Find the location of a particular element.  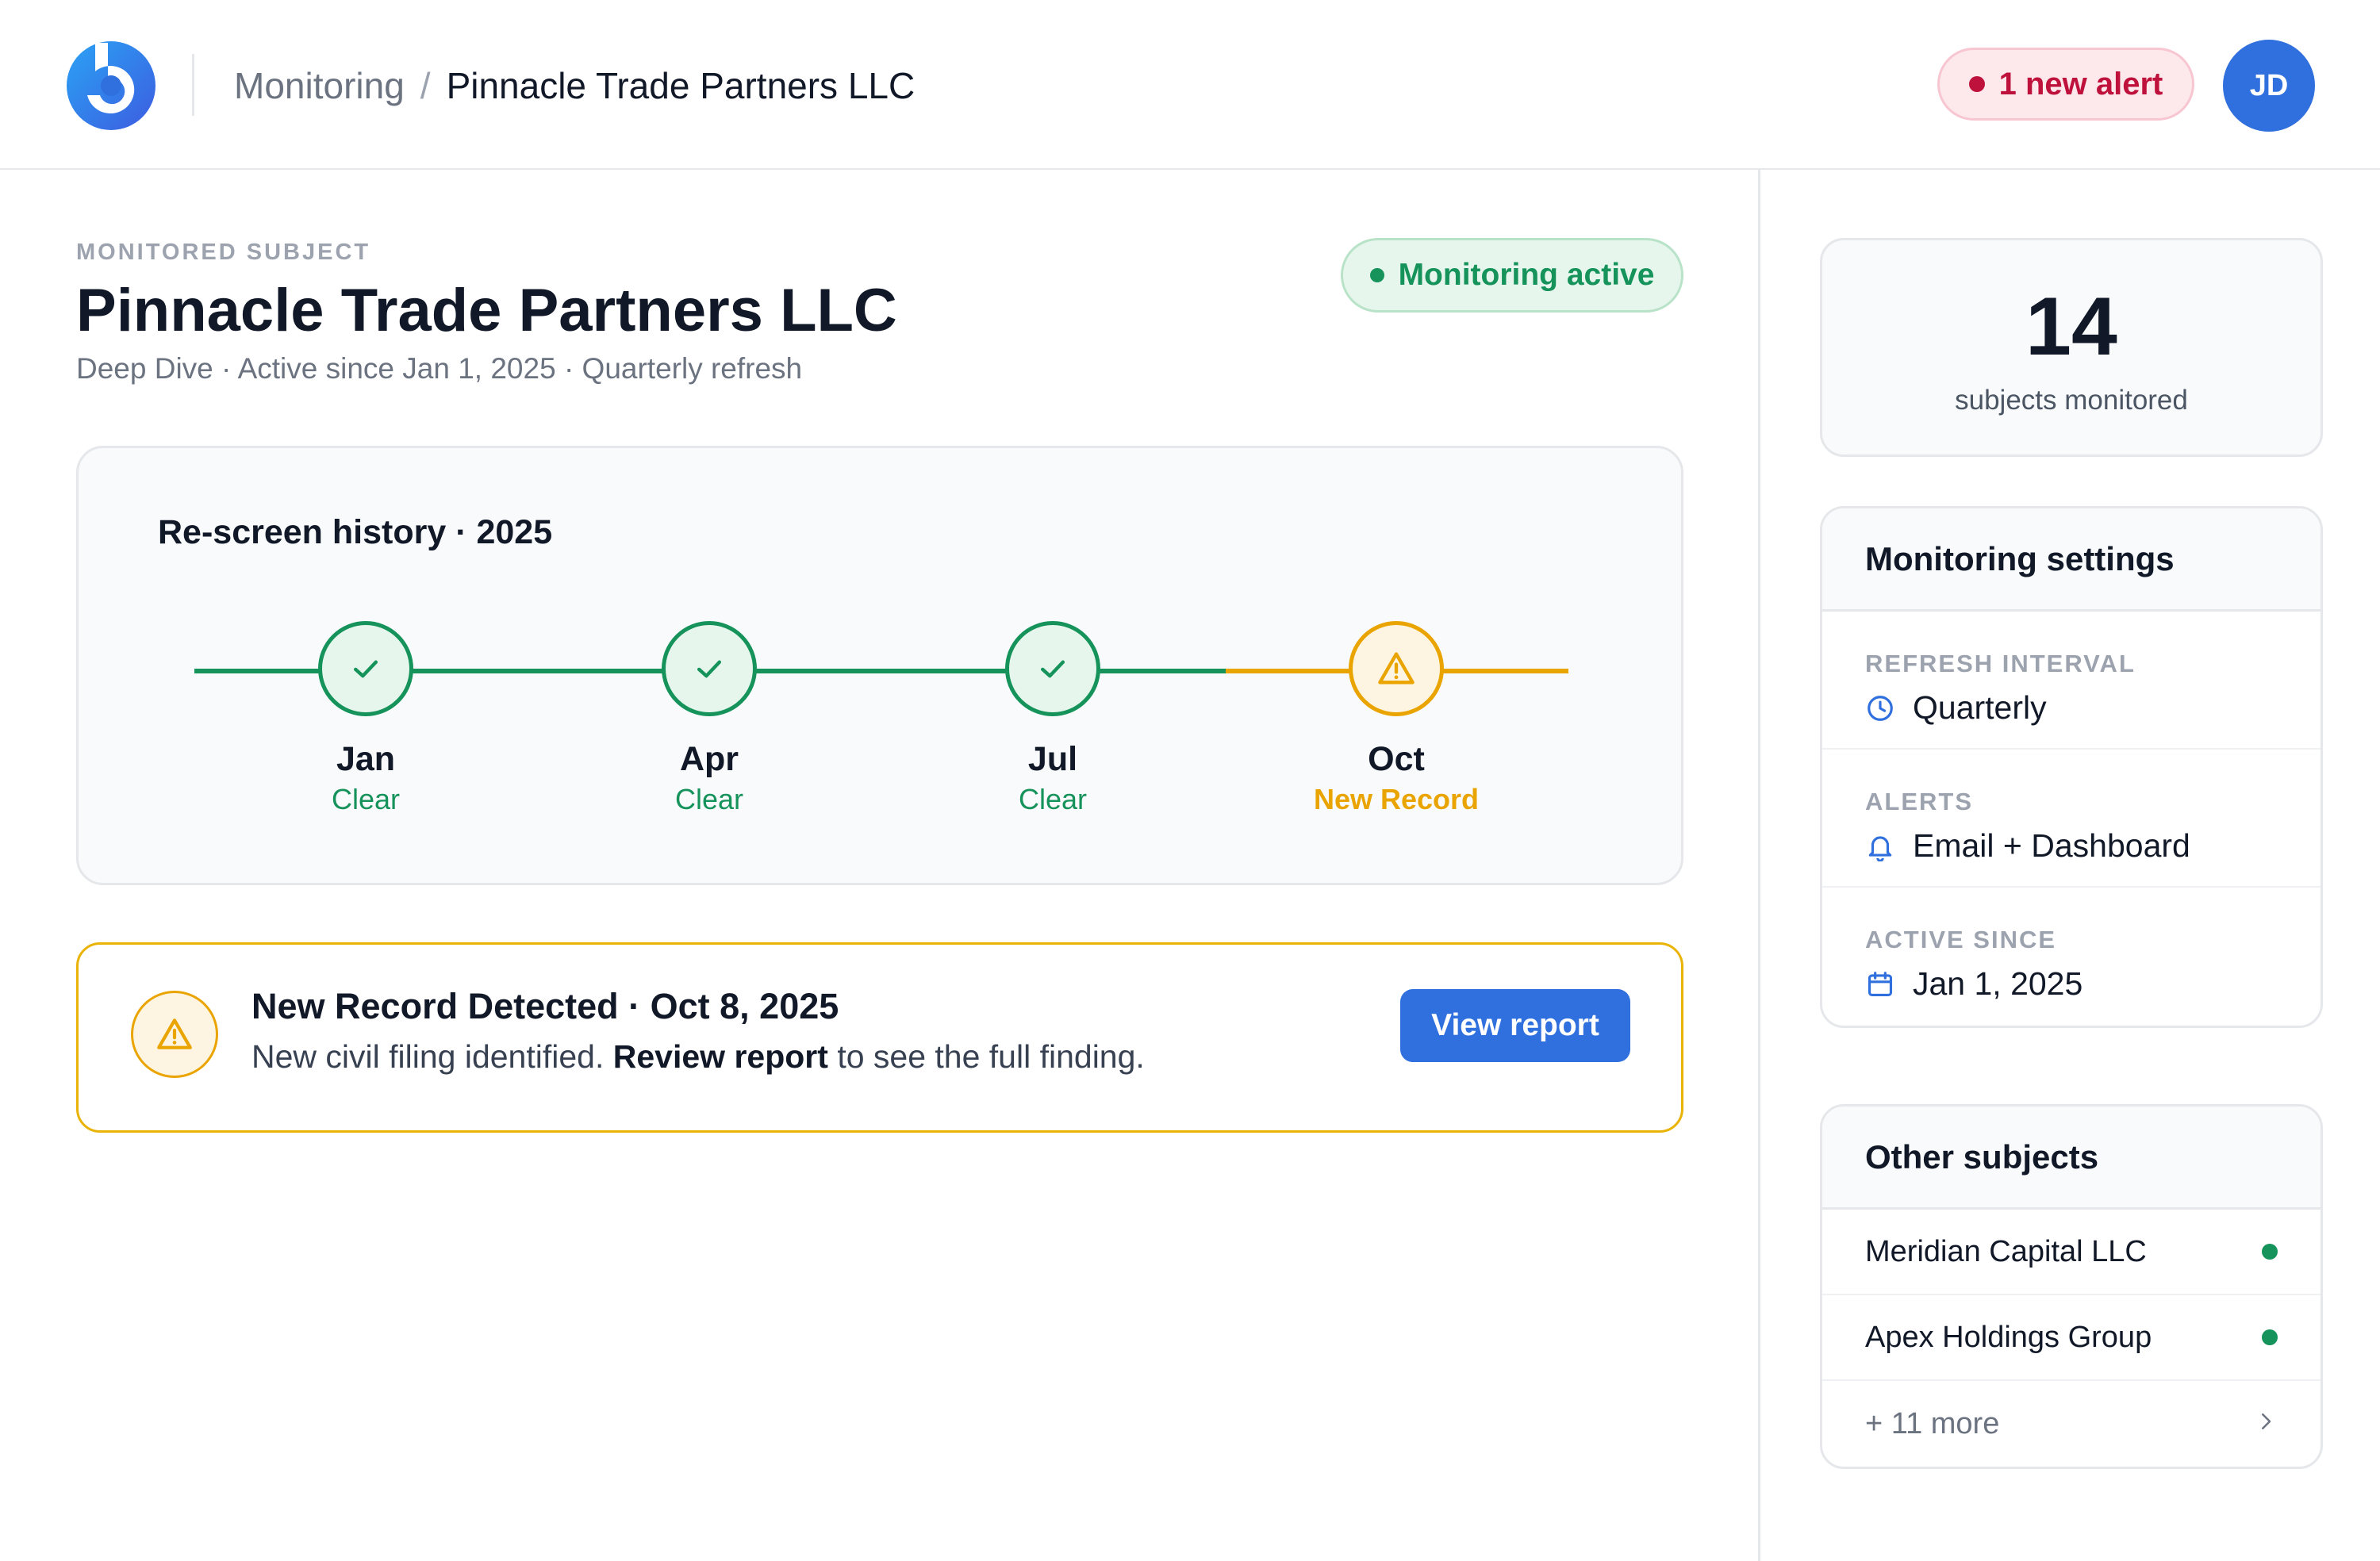

subjects-count-card: 14 subjects monitored is located at coordinates (2071, 347).